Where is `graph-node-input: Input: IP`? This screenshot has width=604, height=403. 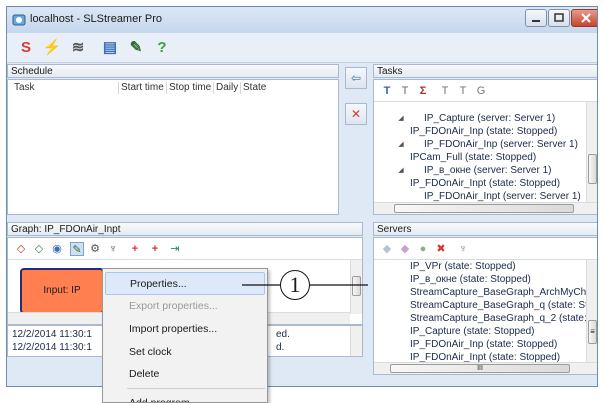
graph-node-input: Input: IP is located at coordinates (62, 291).